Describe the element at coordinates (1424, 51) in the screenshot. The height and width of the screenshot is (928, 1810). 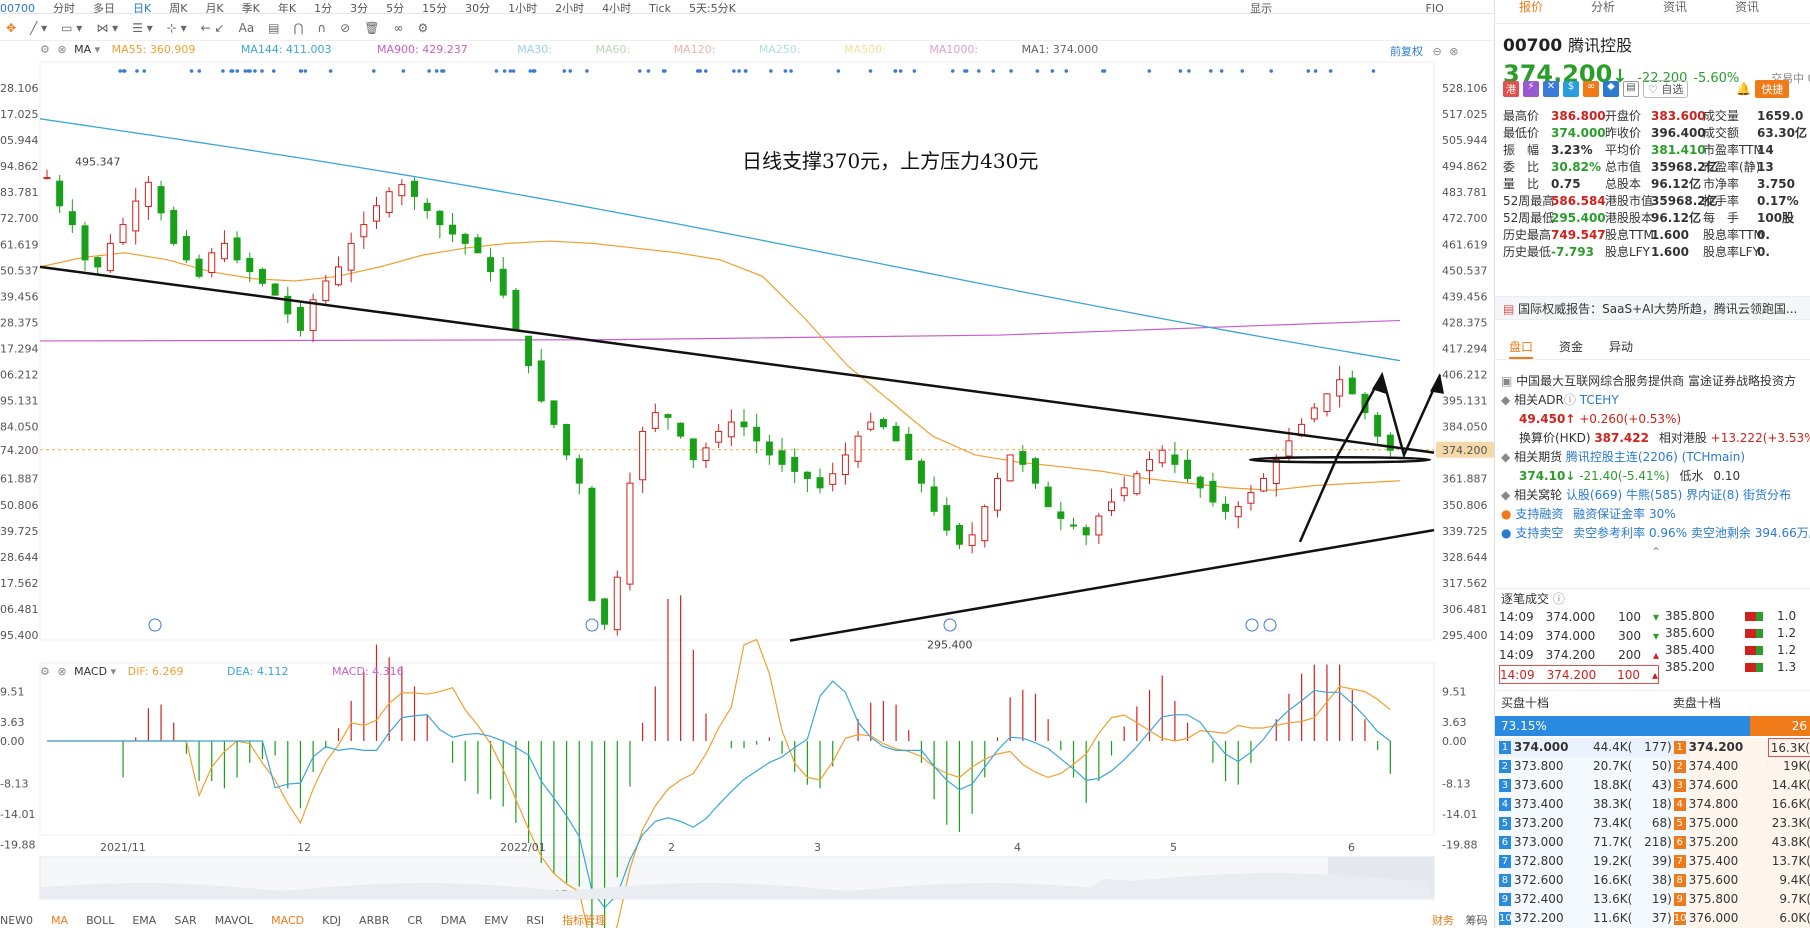
I see `adjust-menu: 前复权 ⊖ ⊗` at that location.